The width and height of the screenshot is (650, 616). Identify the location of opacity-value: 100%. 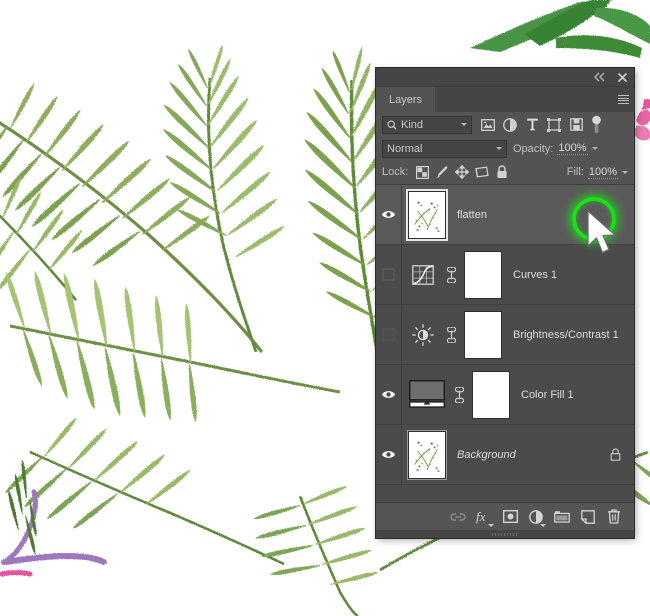
(572, 148).